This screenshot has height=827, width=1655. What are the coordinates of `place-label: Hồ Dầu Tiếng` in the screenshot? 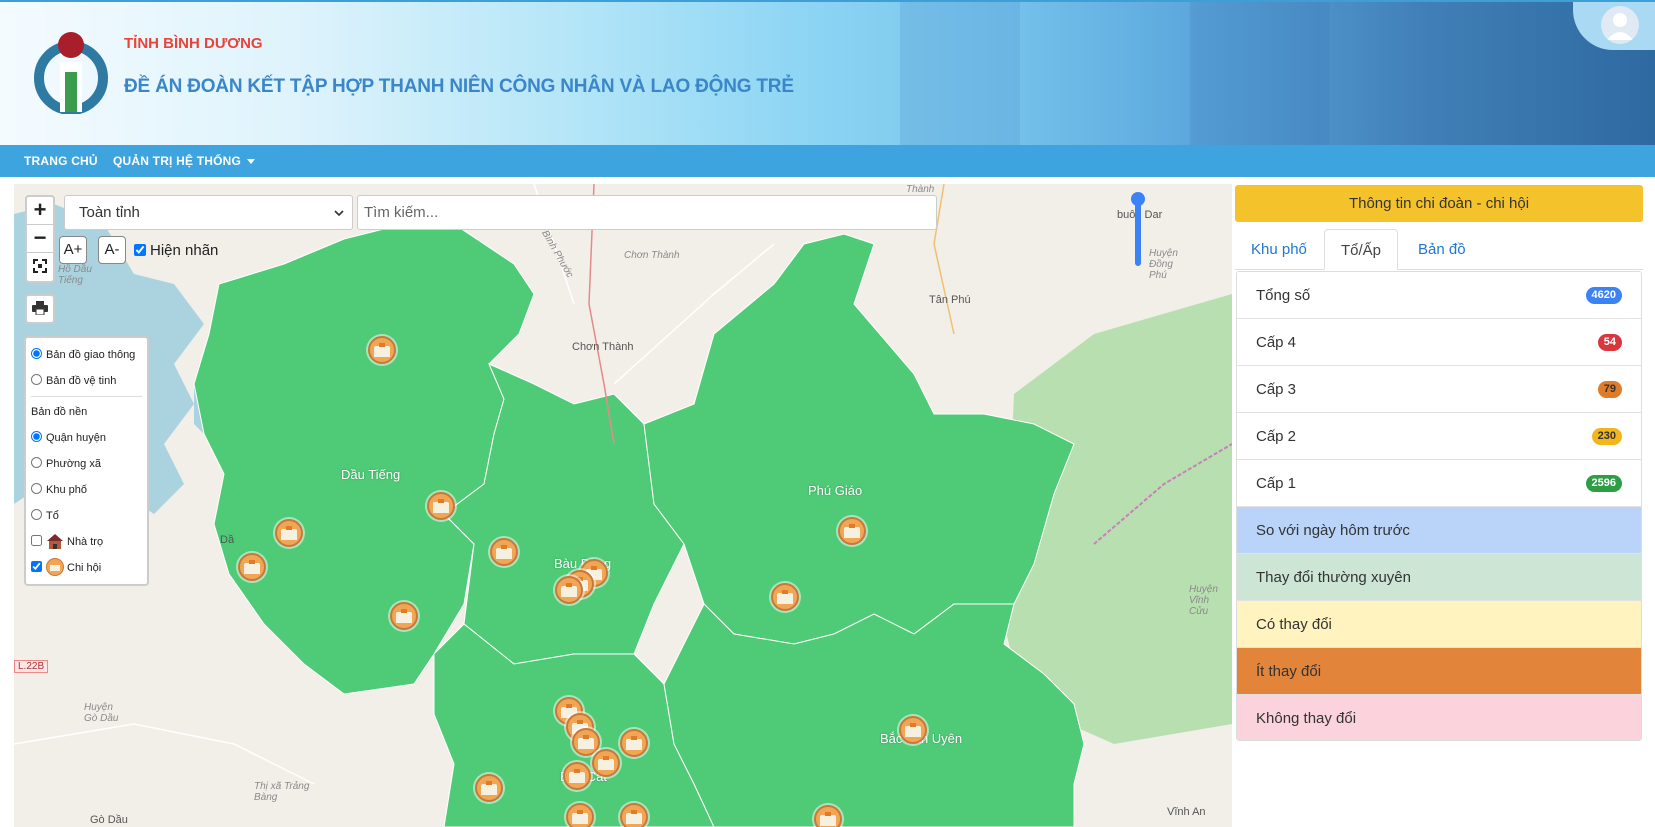 It's located at (75, 275).